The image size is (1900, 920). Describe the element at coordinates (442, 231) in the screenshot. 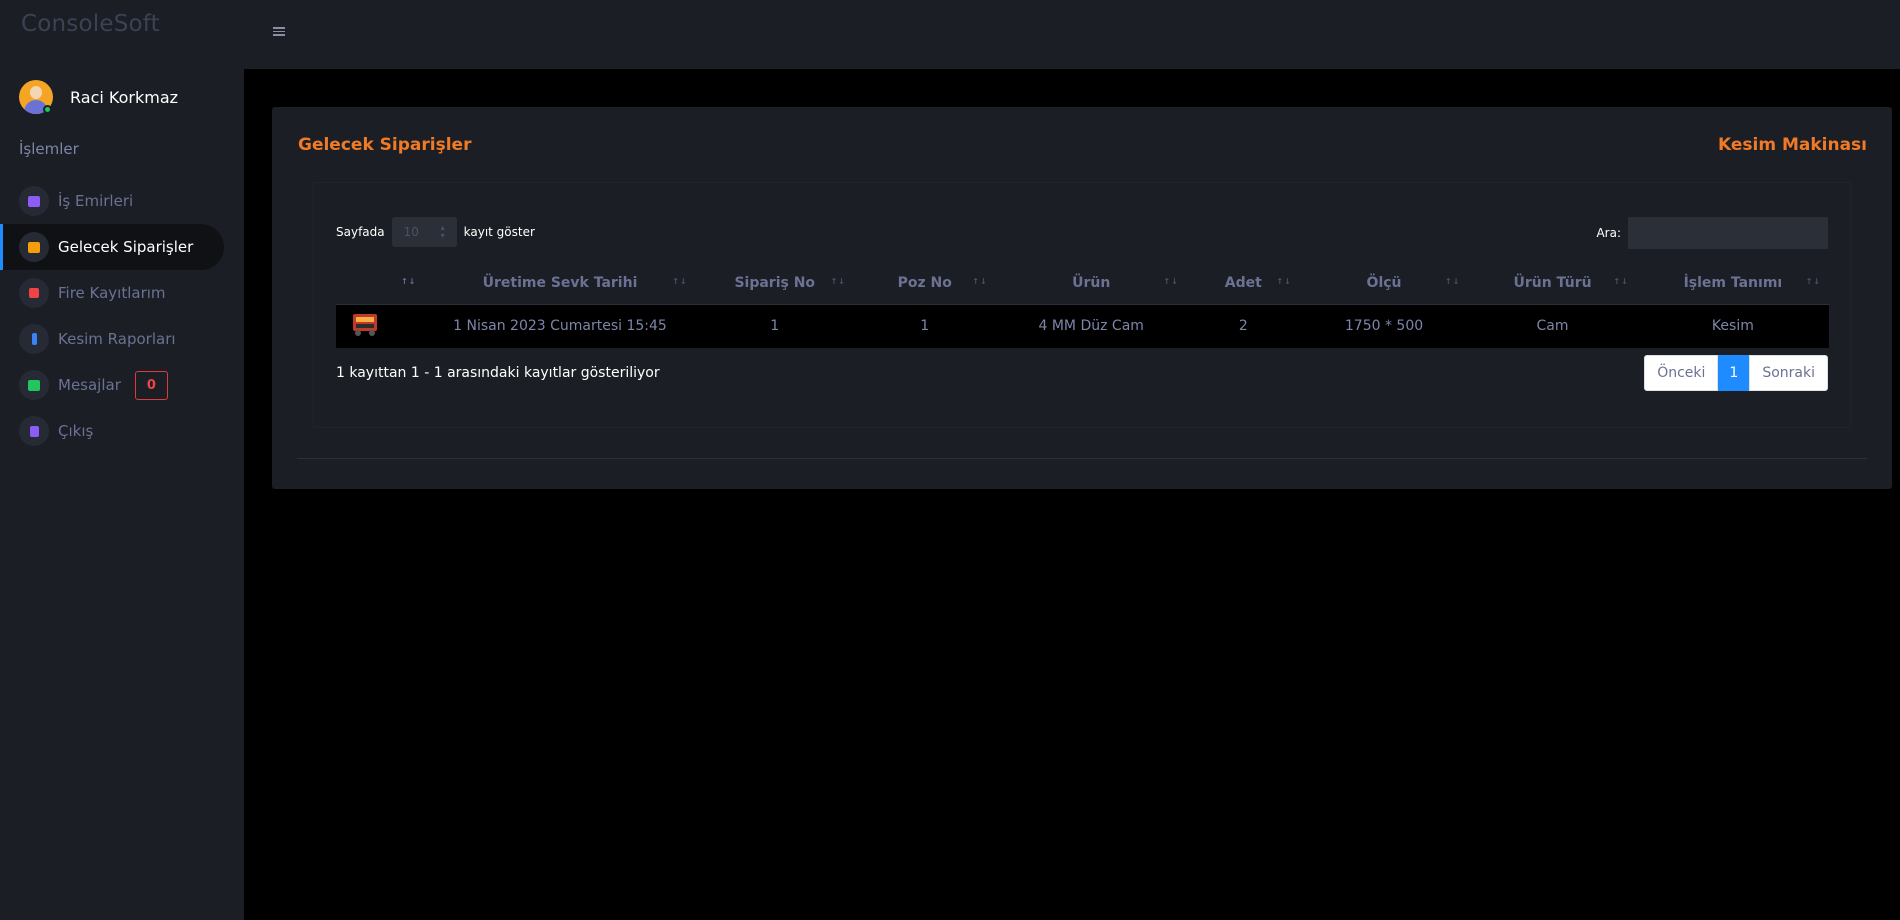

I see `select-arrows-icon: ▴ ▾` at that location.